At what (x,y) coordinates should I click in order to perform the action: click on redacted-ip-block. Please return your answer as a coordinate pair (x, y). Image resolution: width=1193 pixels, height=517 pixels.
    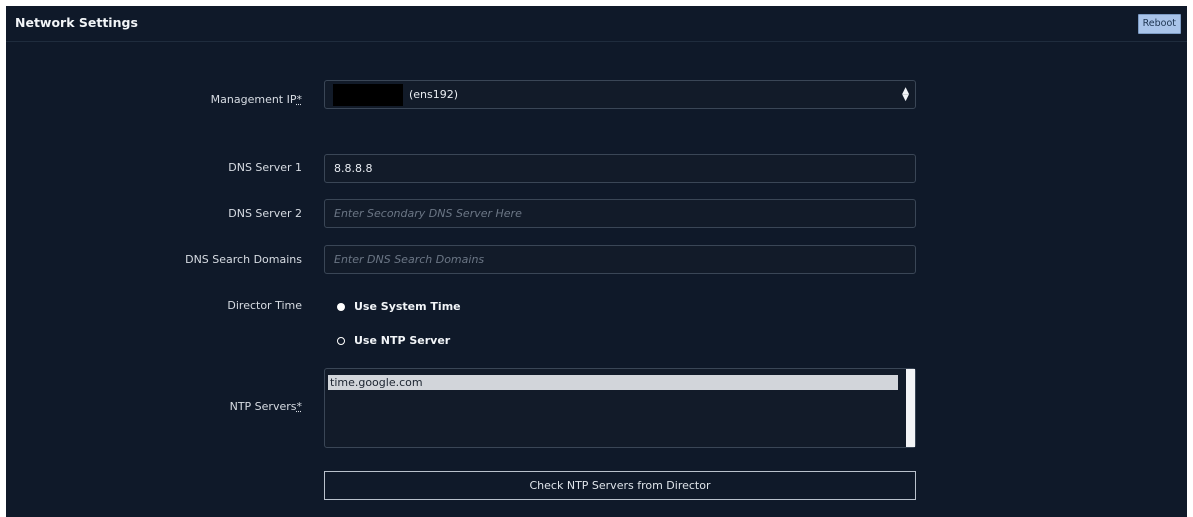
    Looking at the image, I should click on (368, 95).